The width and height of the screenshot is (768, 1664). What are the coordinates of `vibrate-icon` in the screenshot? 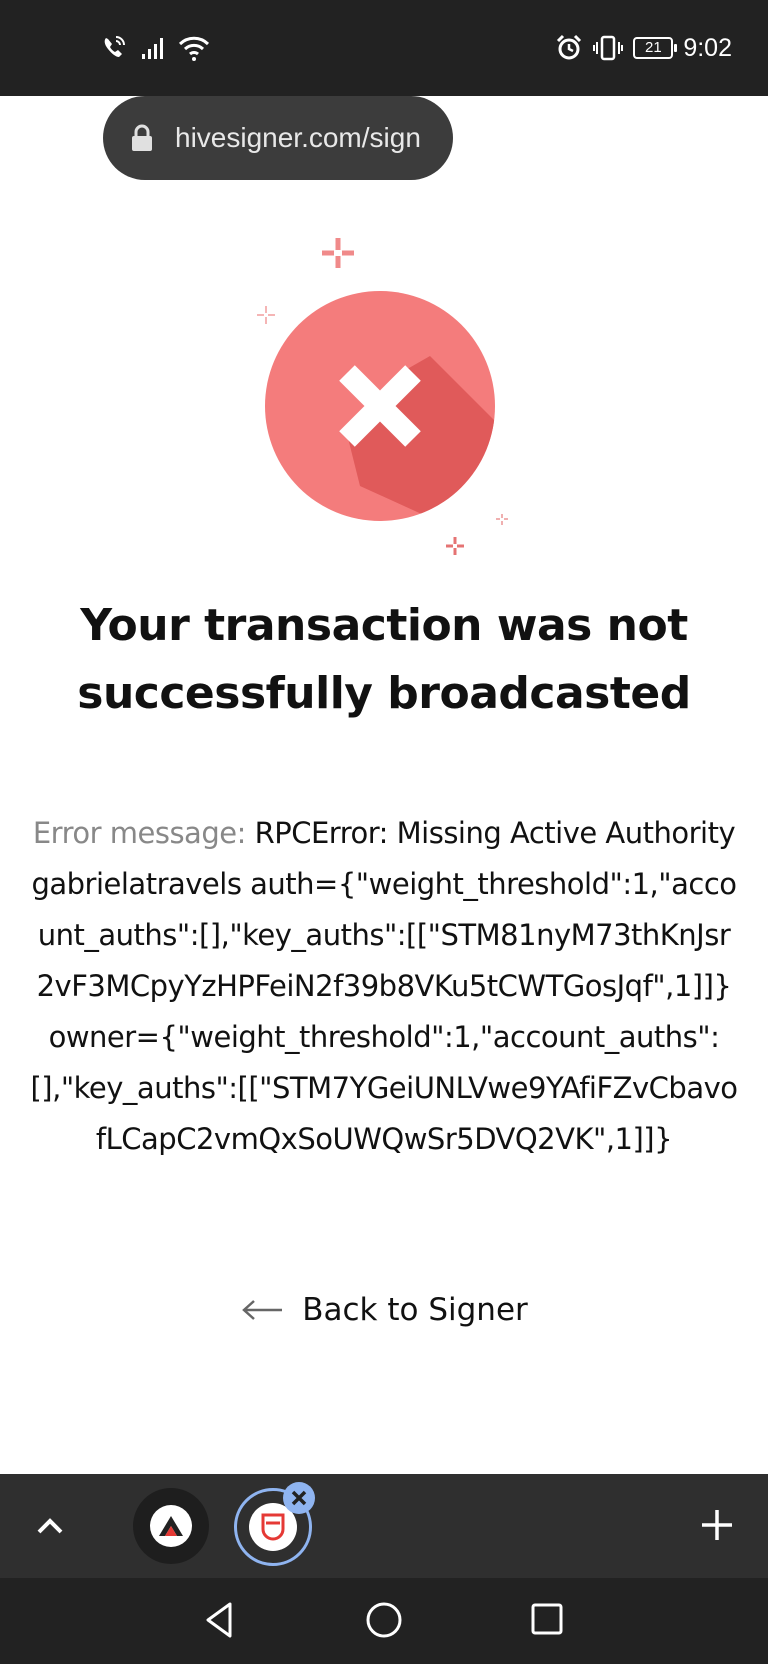 It's located at (608, 48).